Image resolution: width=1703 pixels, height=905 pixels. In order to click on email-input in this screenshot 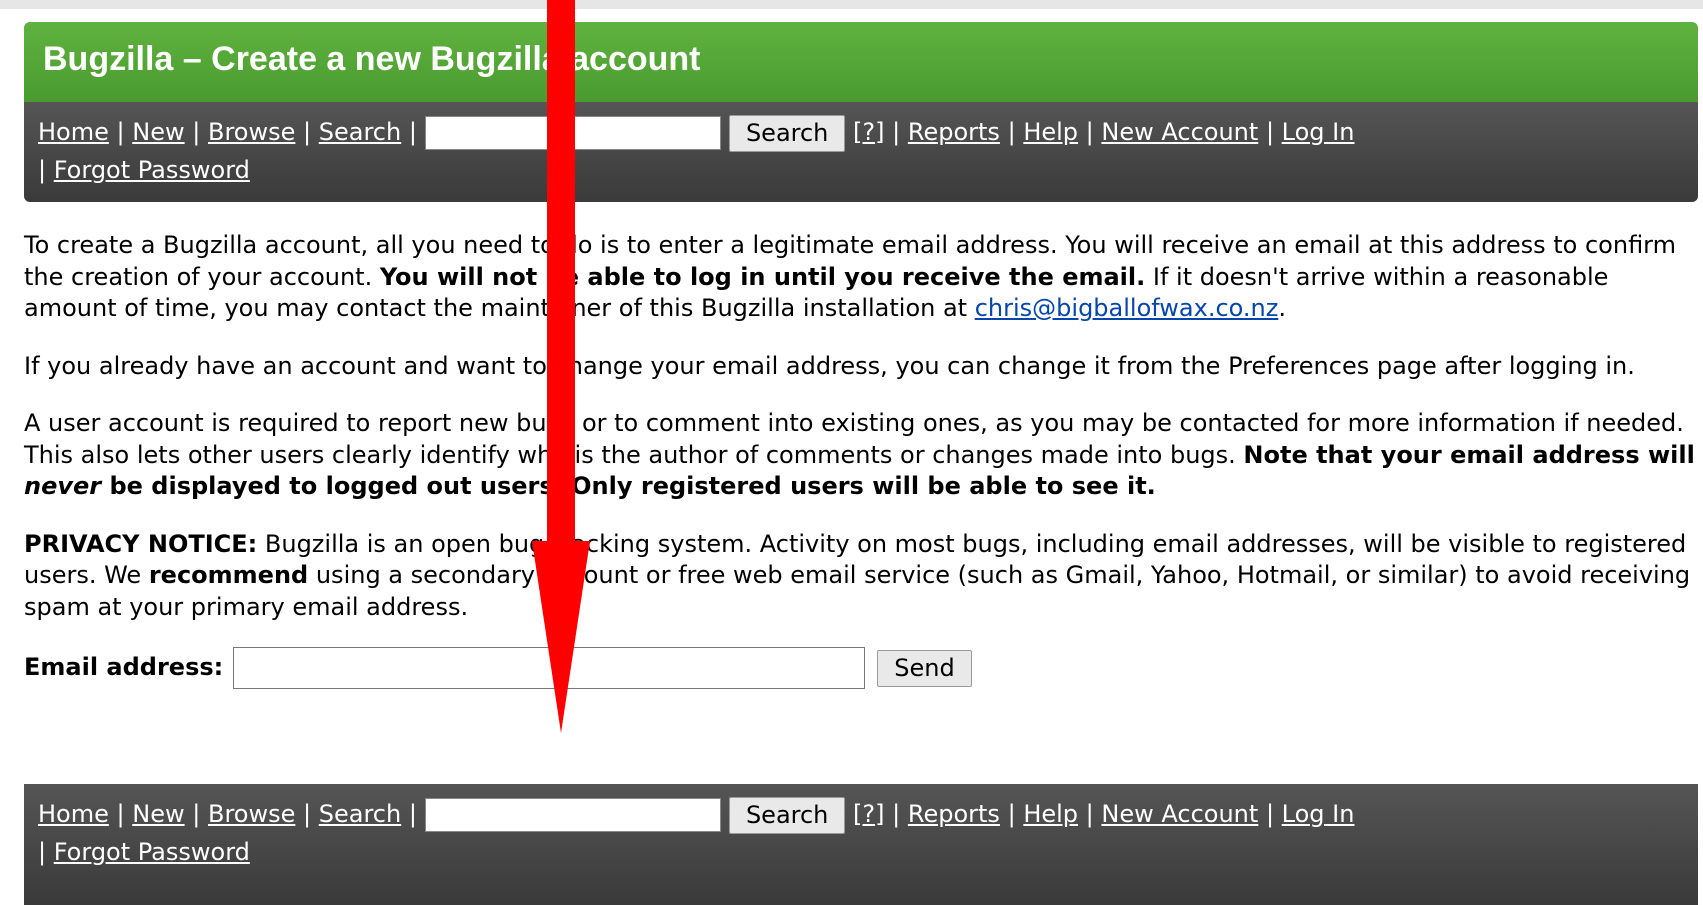, I will do `click(549, 668)`.